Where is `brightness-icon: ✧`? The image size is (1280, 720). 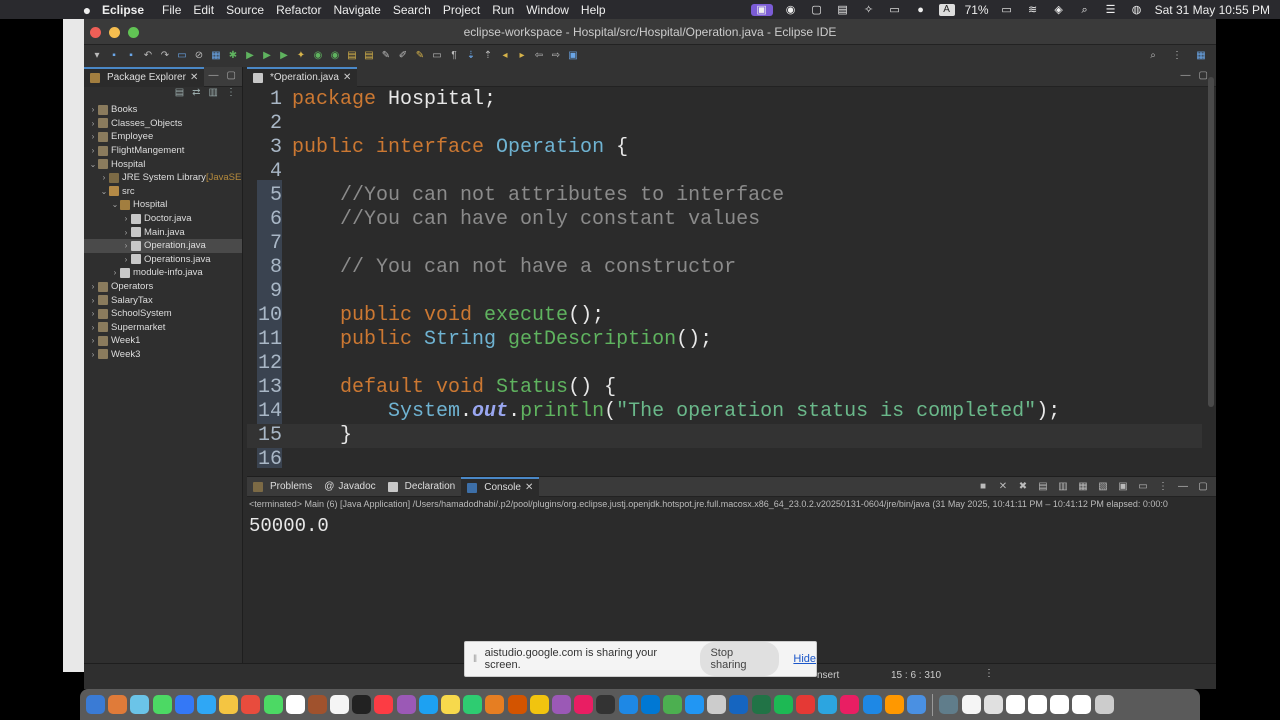 brightness-icon: ✧ is located at coordinates (869, 10).